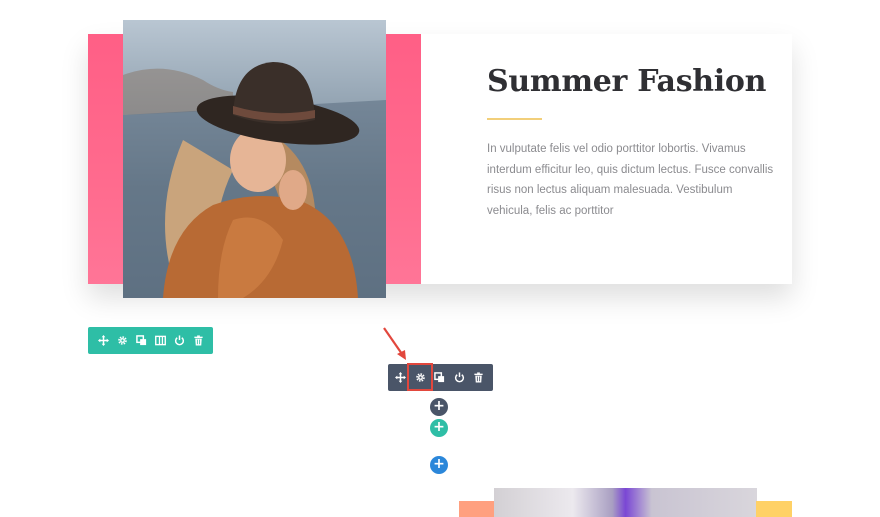 The width and height of the screenshot is (880, 517). Describe the element at coordinates (477, 509) in the screenshot. I see `peach-band` at that location.